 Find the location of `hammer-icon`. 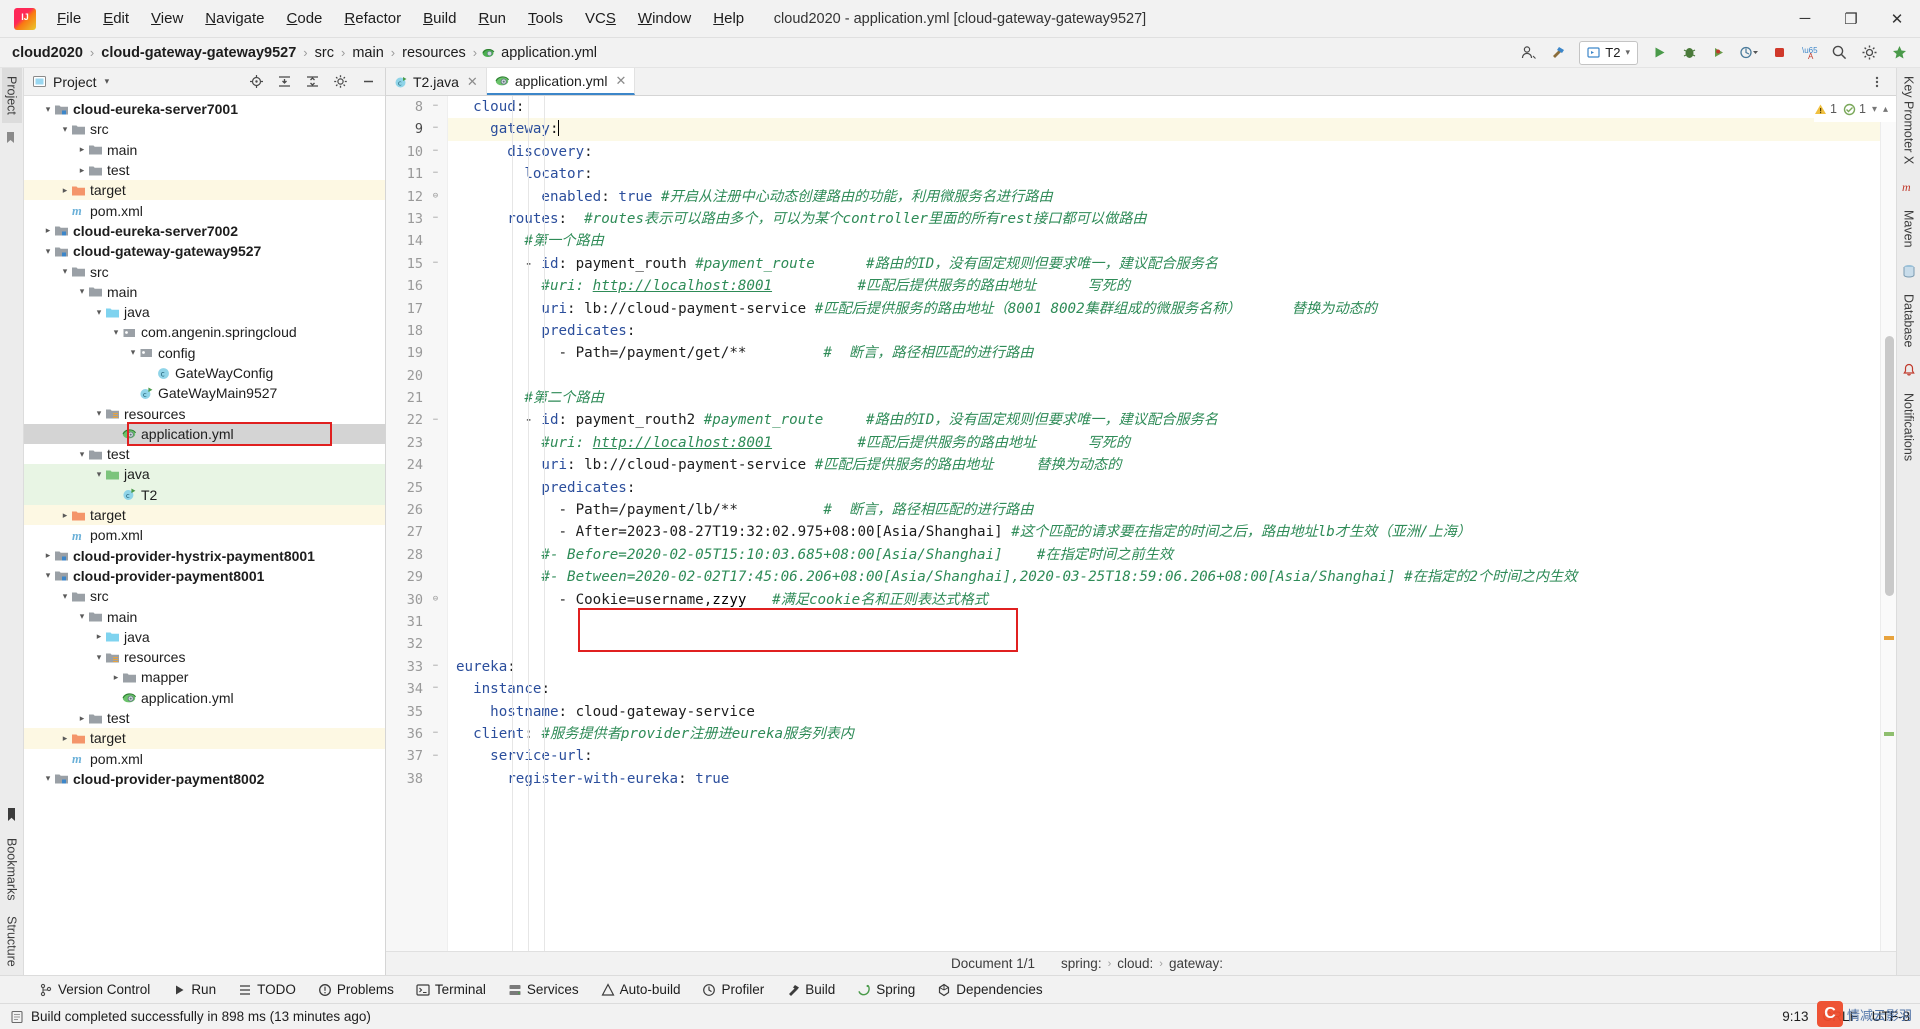

hammer-icon is located at coordinates (1558, 53).